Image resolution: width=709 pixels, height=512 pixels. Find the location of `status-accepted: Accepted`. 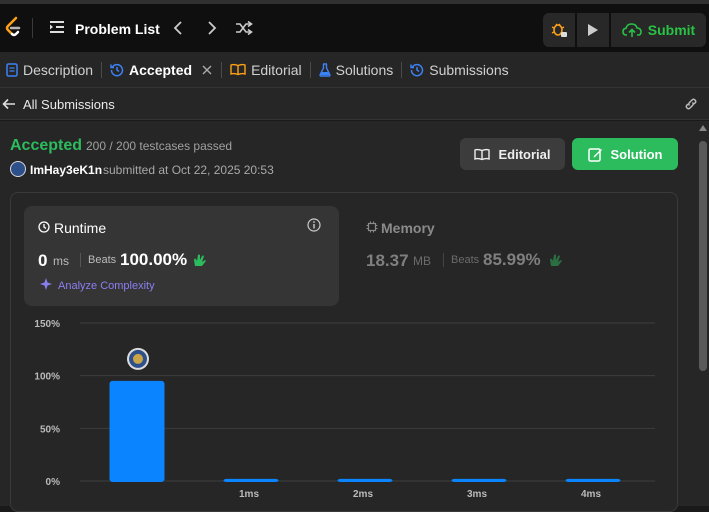

status-accepted: Accepted is located at coordinates (46, 145).